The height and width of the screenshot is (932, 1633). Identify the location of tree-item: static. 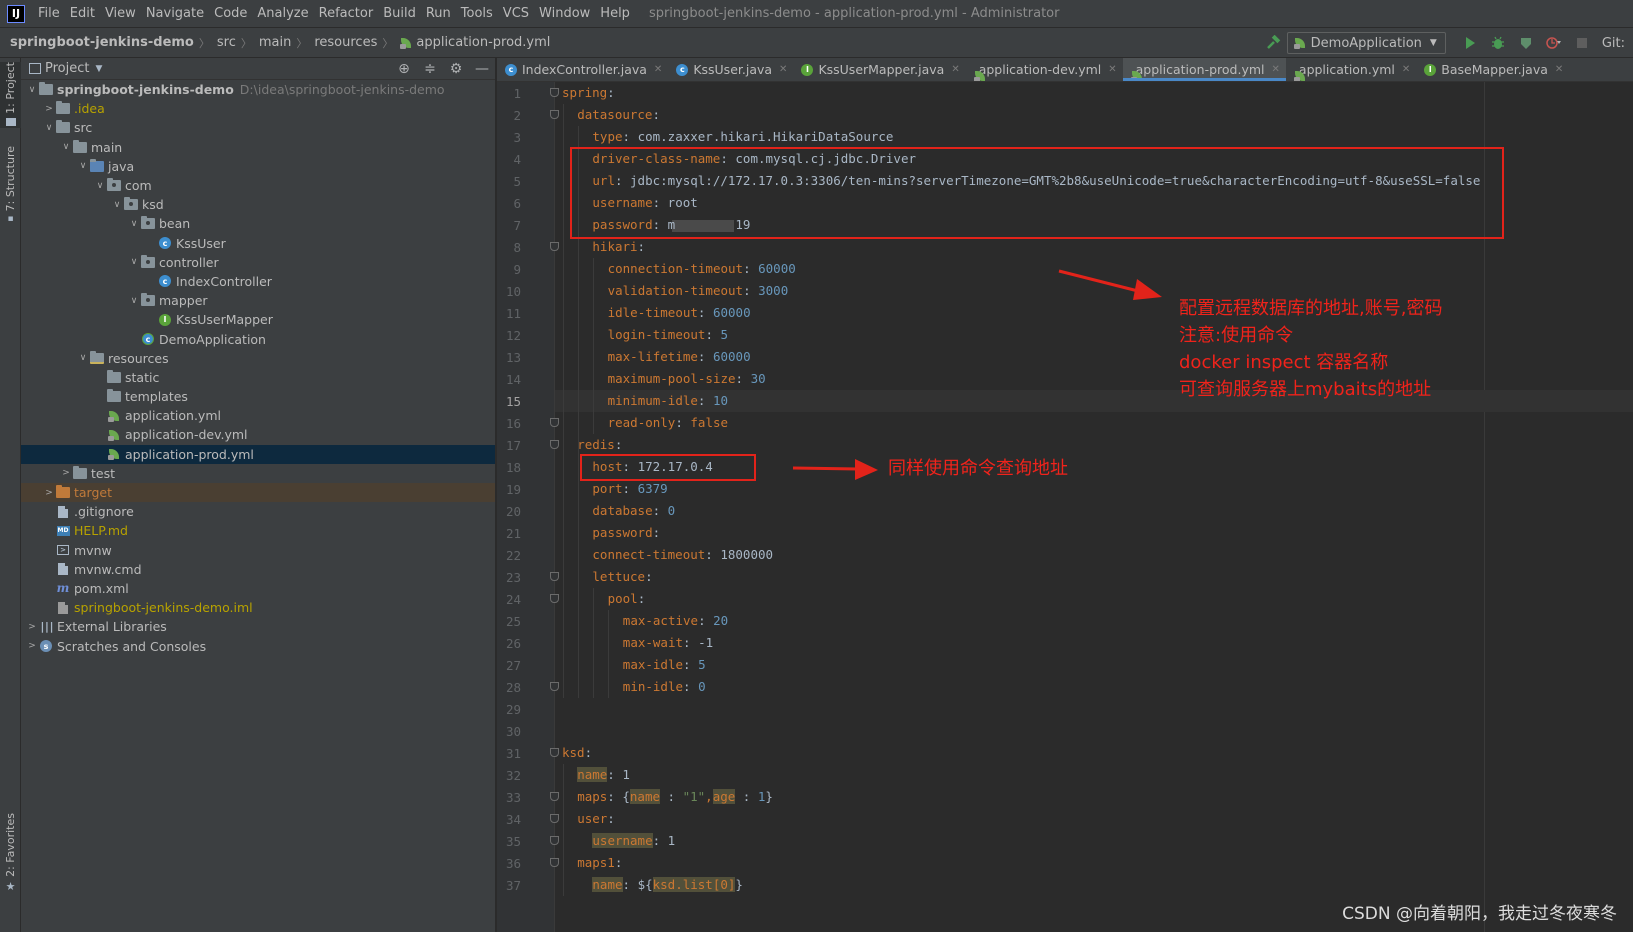
(258, 377).